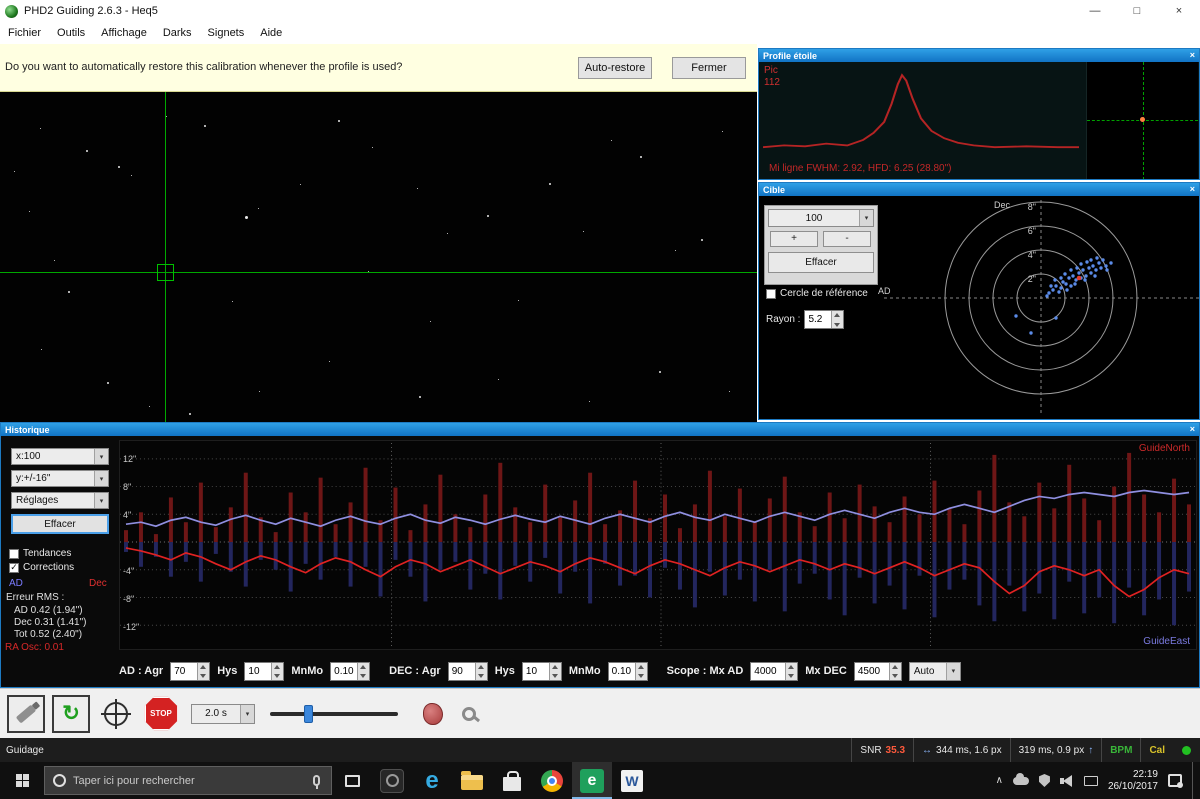 The width and height of the screenshot is (1200, 799). I want to click on task-view-button, so click(352, 780).